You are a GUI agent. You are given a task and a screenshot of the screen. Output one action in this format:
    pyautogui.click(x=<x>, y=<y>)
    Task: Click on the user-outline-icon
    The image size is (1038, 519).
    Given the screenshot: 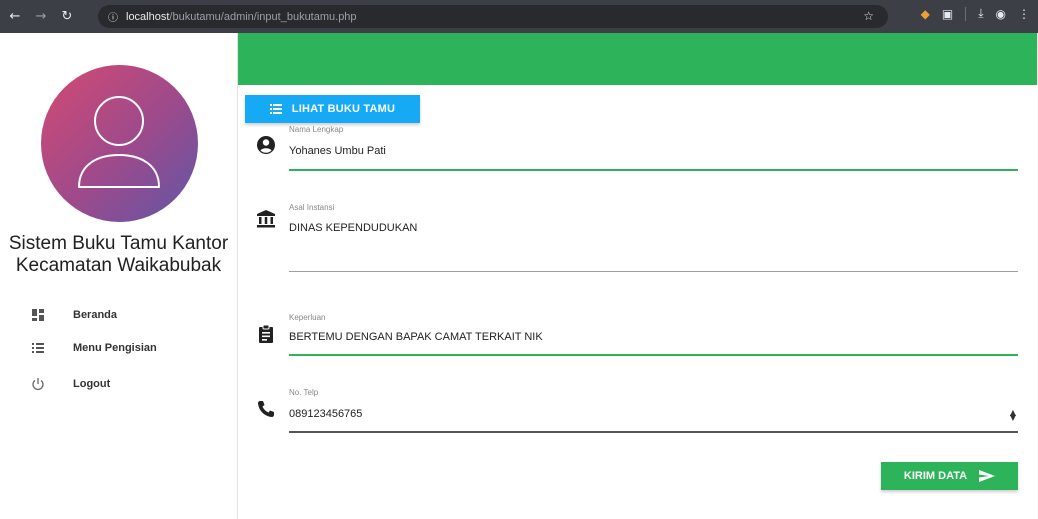 What is the action you would take?
    pyautogui.click(x=119, y=142)
    